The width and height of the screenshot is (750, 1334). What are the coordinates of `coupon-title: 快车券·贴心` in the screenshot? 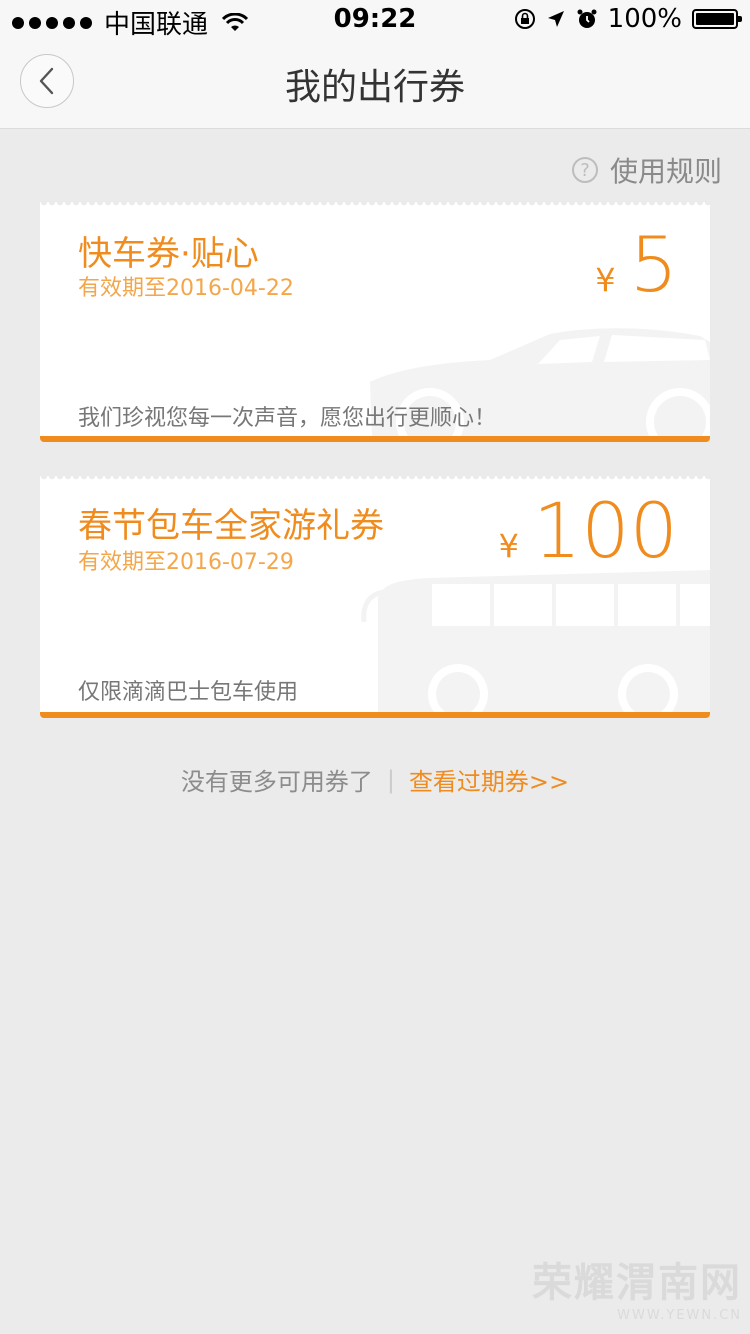 It's located at (168, 254).